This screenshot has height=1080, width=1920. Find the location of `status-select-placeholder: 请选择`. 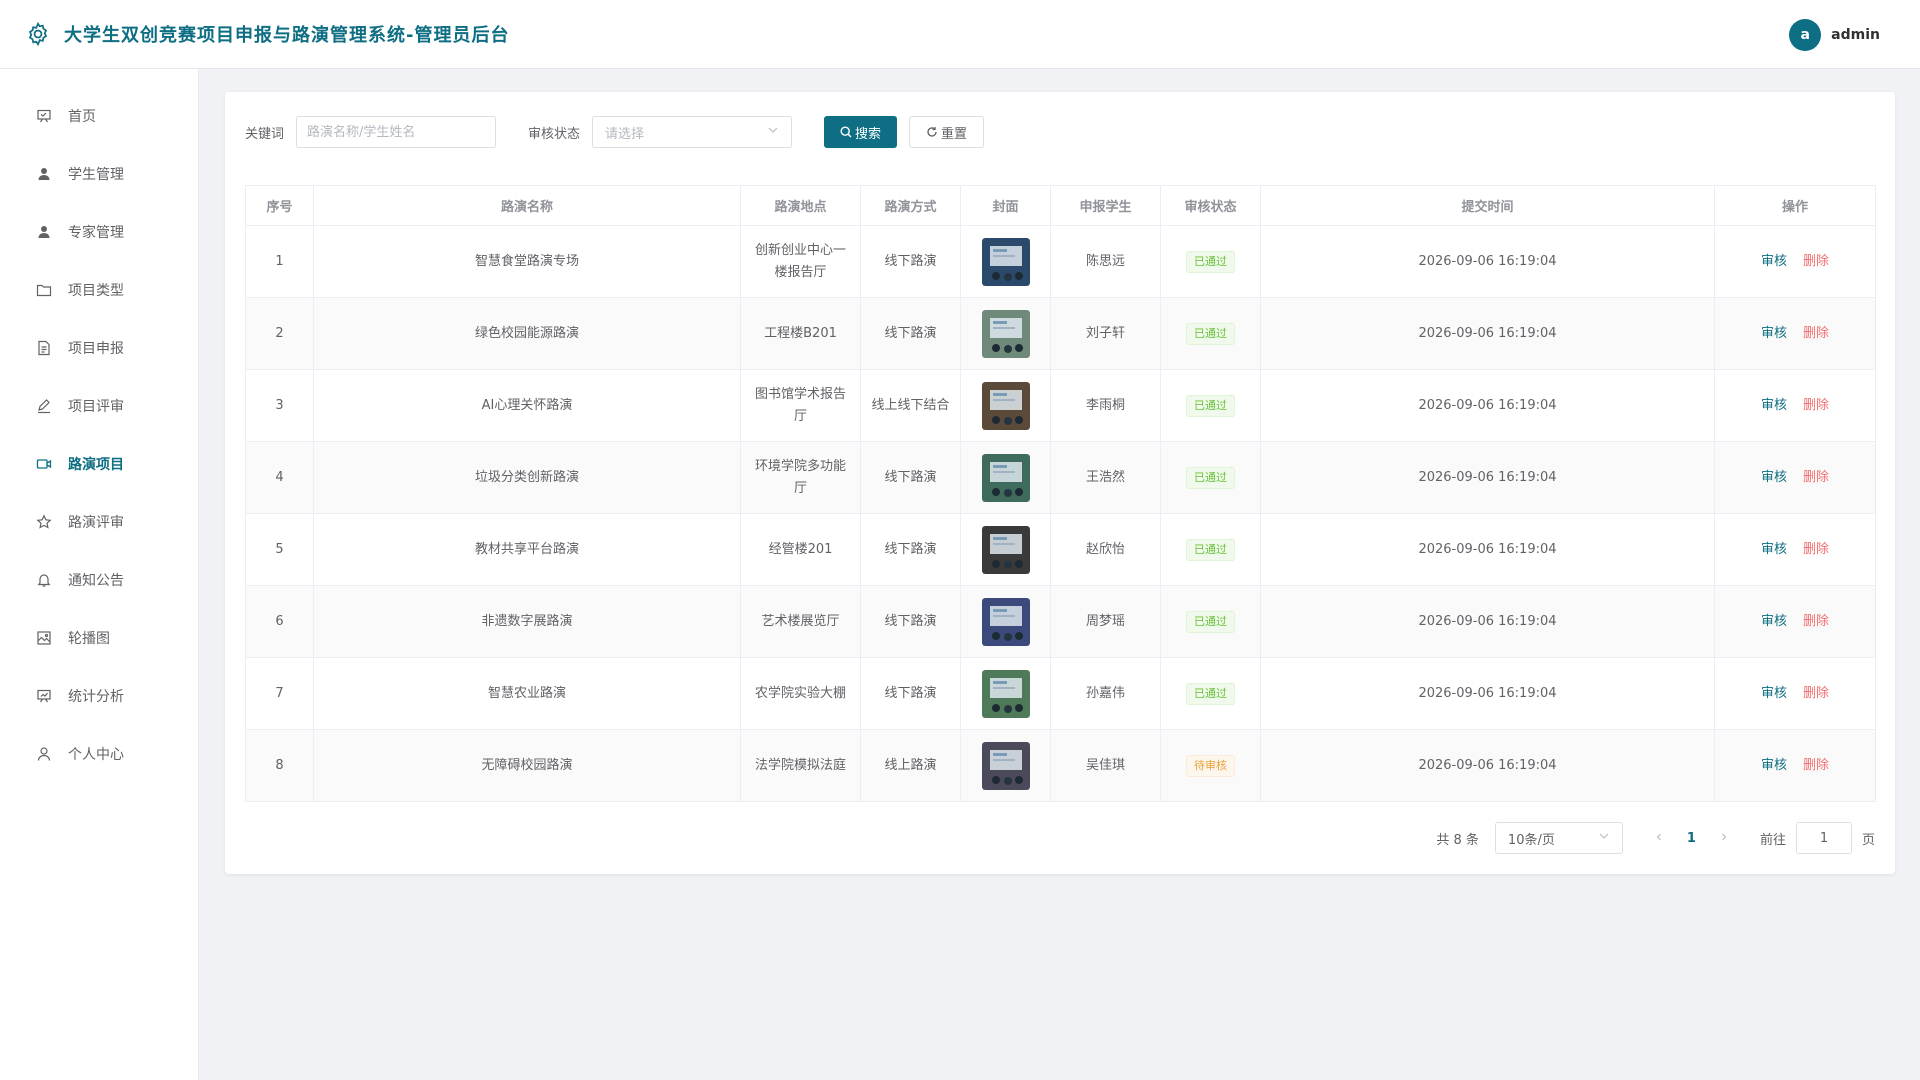

status-select-placeholder: 请选择 is located at coordinates (625, 134).